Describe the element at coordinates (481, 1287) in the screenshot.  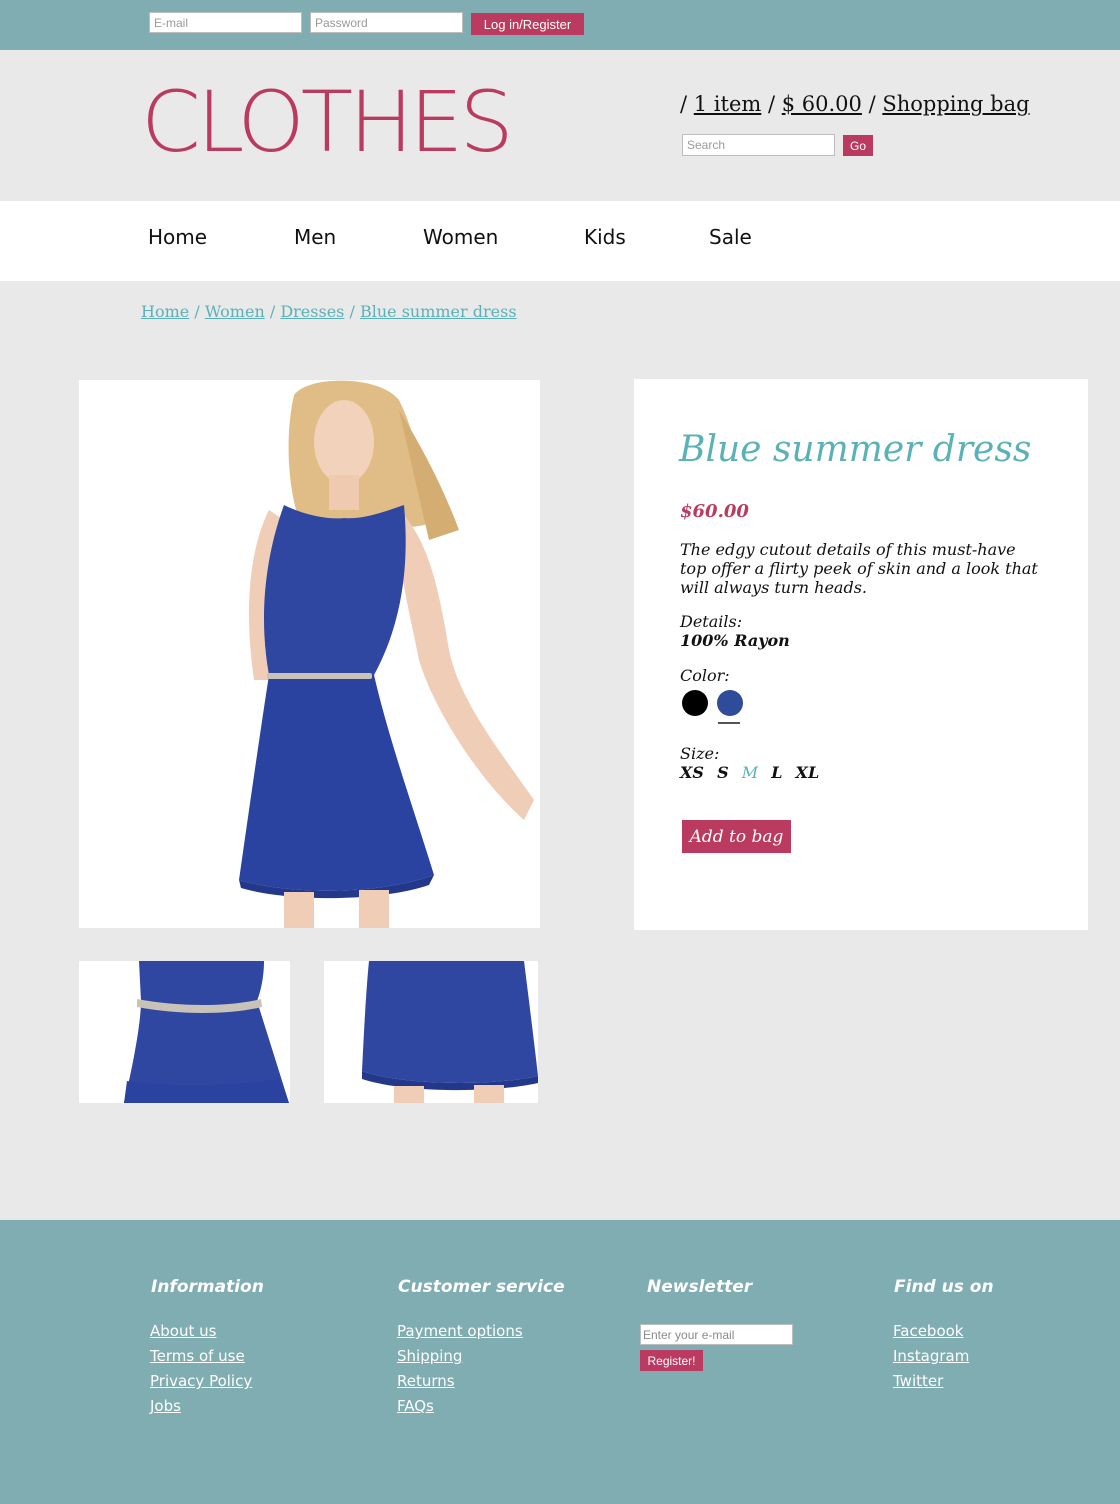
I see `footer-customer-service-title: Customer service` at that location.